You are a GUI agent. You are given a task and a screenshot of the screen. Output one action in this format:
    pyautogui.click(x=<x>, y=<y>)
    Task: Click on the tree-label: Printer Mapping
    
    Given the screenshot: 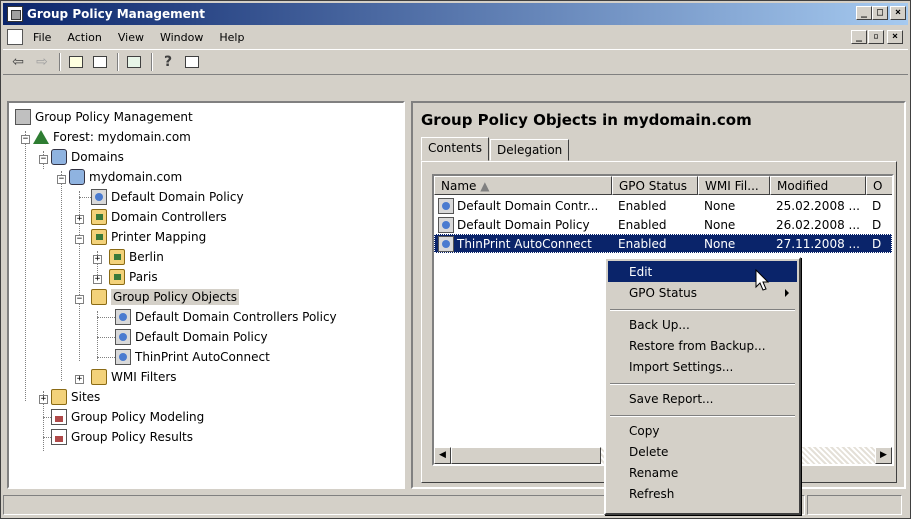 What is the action you would take?
    pyautogui.click(x=159, y=237)
    